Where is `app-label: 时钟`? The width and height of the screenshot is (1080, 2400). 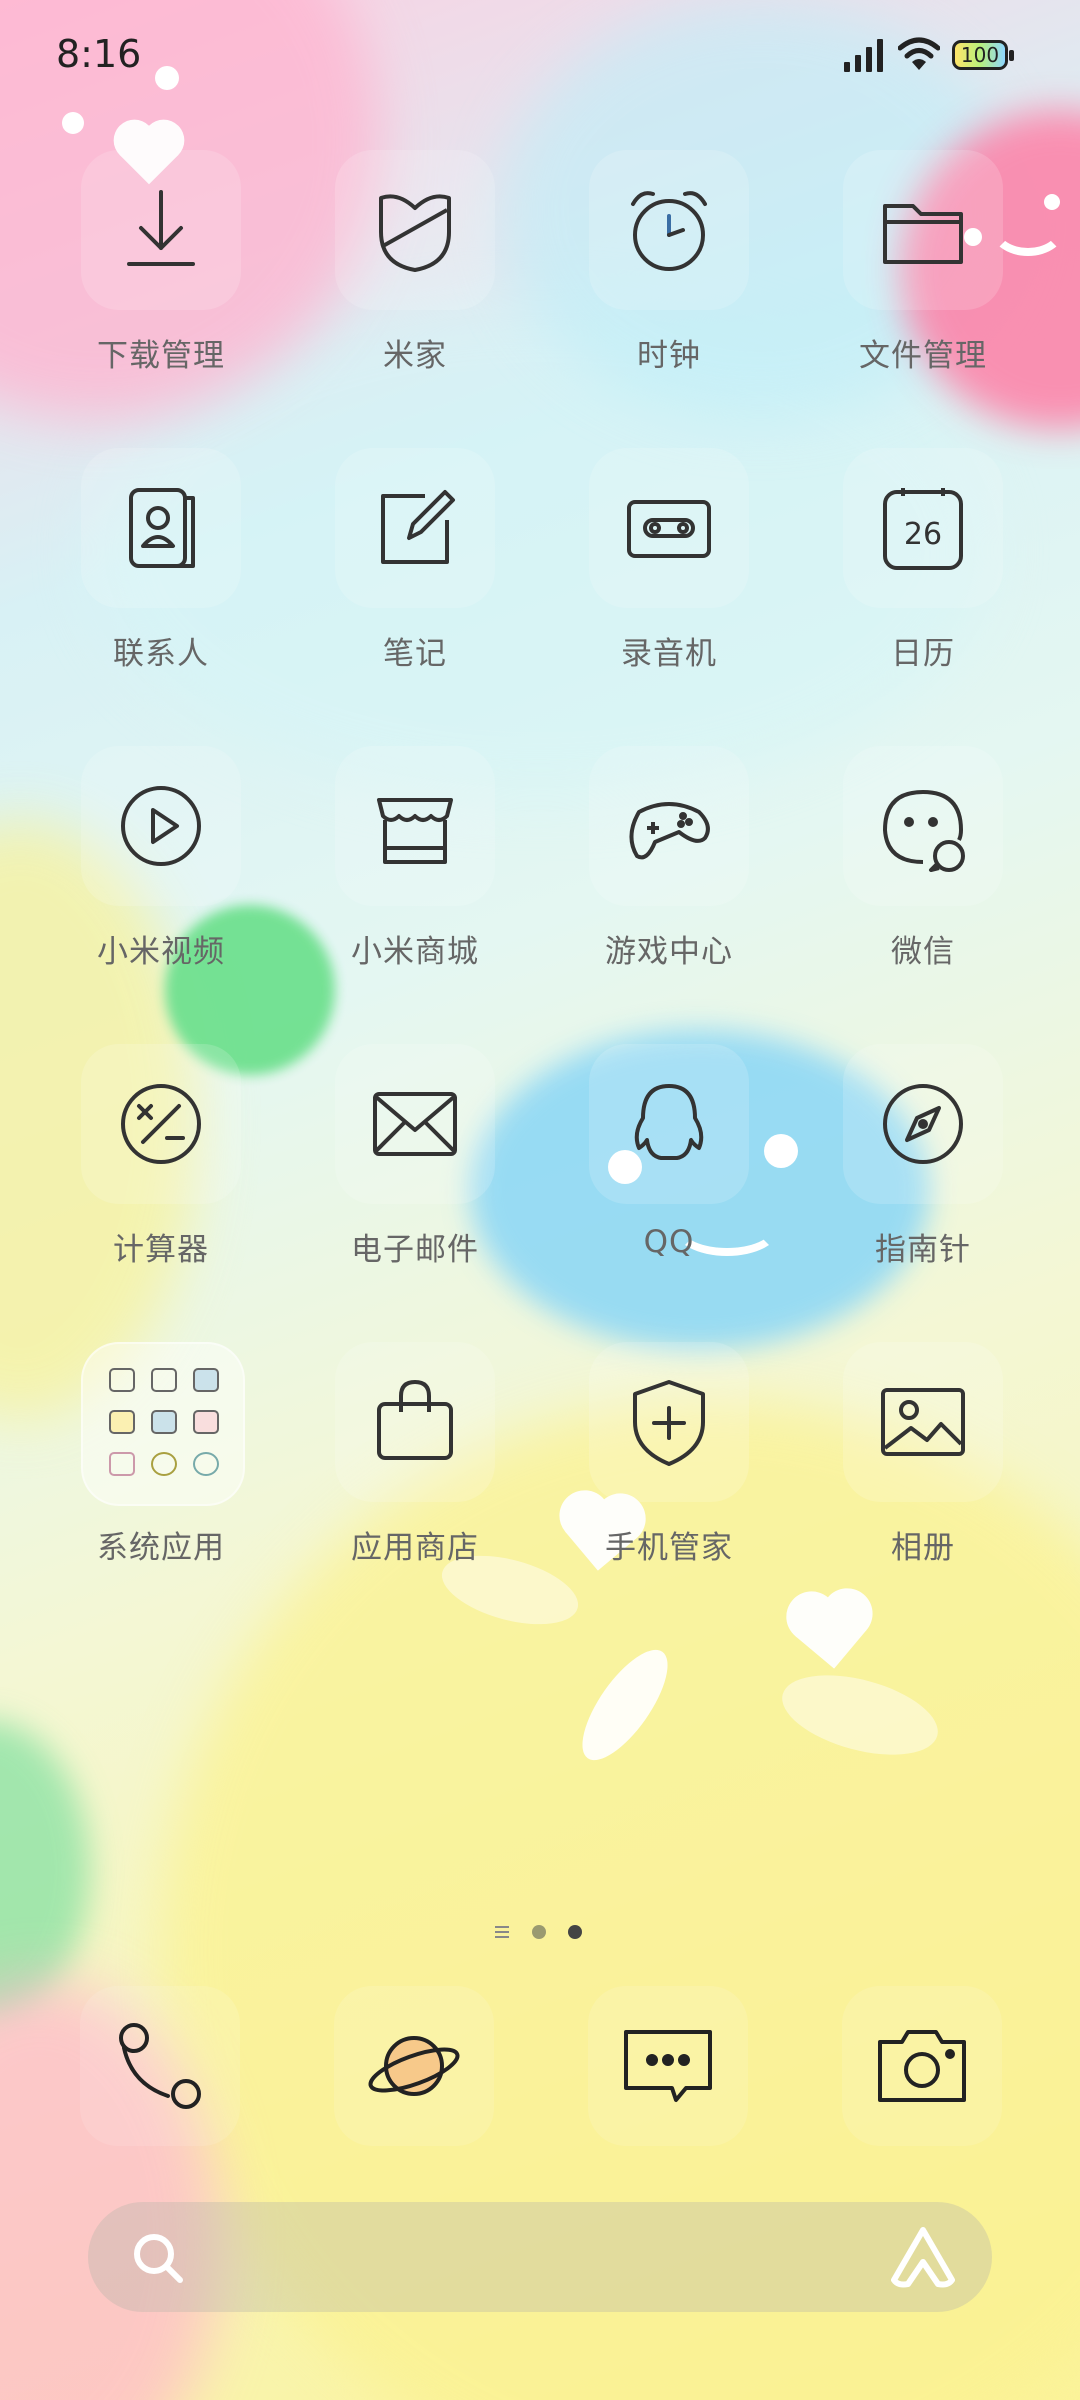
app-label: 时钟 is located at coordinates (669, 356).